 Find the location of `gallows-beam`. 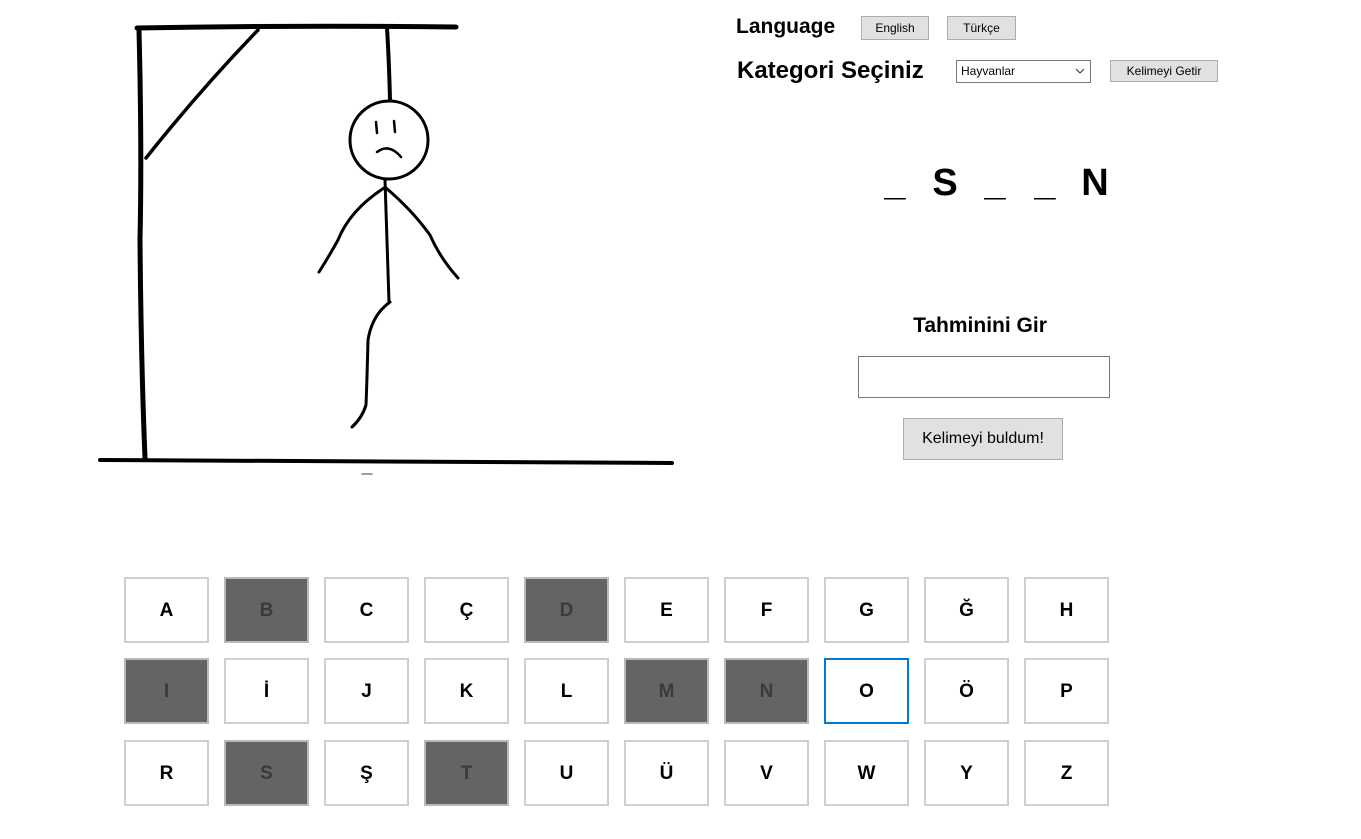

gallows-beam is located at coordinates (296, 27).